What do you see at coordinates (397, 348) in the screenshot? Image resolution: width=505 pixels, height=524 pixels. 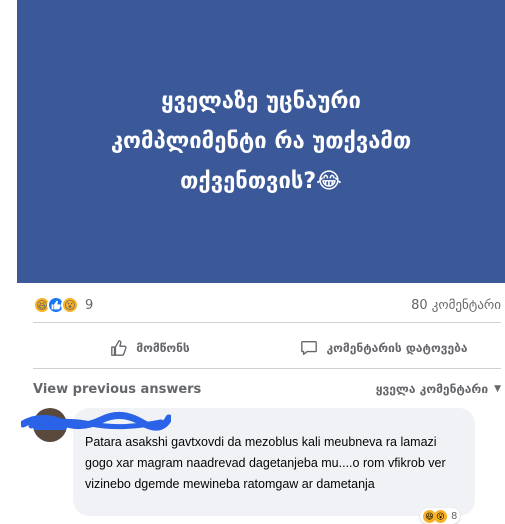 I see `comment-label: კომენტარის დატოვება` at bounding box center [397, 348].